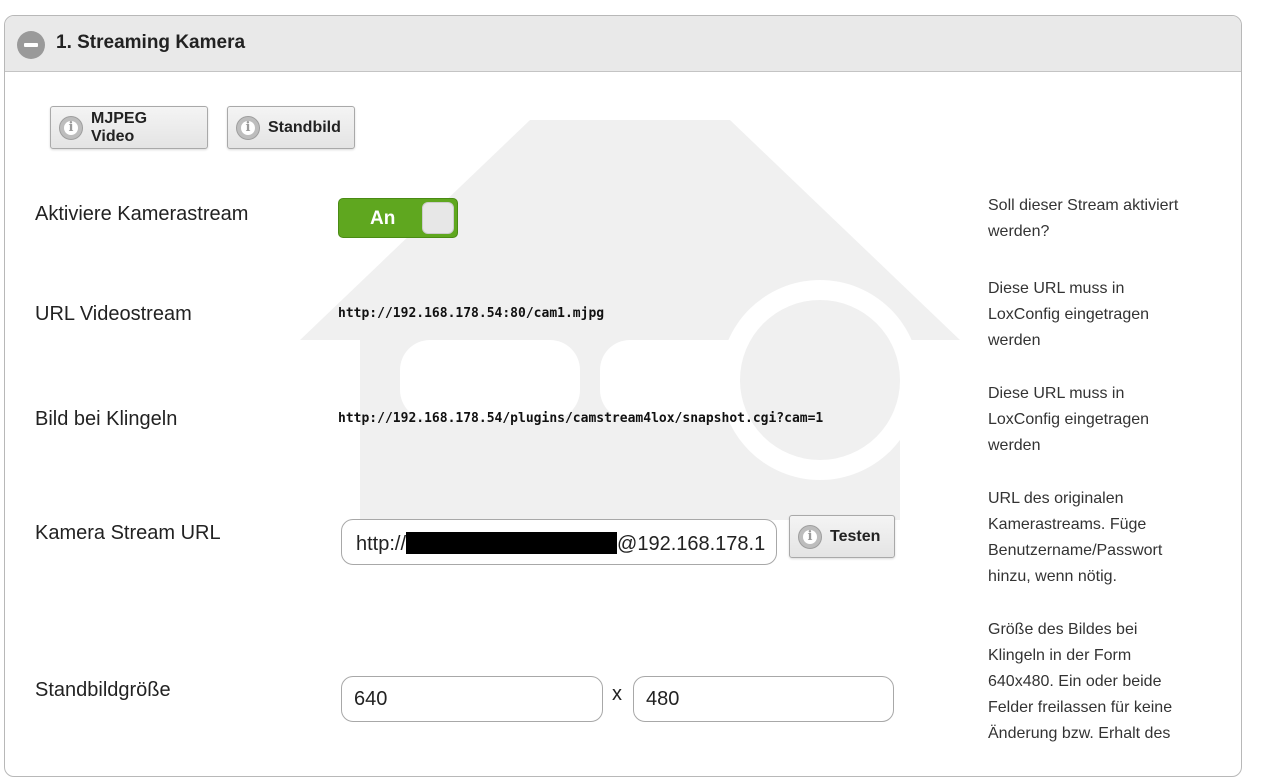 This screenshot has width=1282, height=777. What do you see at coordinates (142, 214) in the screenshot?
I see `activate-stream-label: Aktiviere Kamerastream` at bounding box center [142, 214].